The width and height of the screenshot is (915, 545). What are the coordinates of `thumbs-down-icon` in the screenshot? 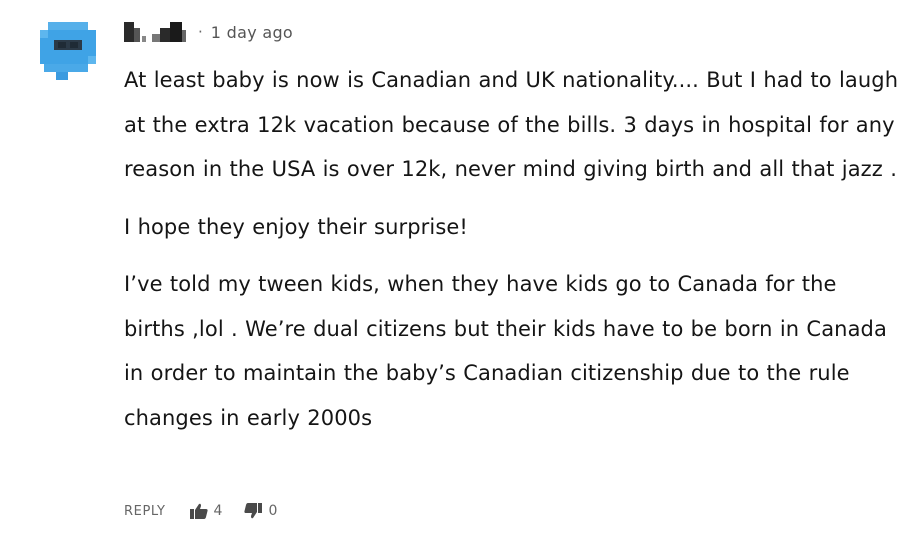 It's located at (253, 511).